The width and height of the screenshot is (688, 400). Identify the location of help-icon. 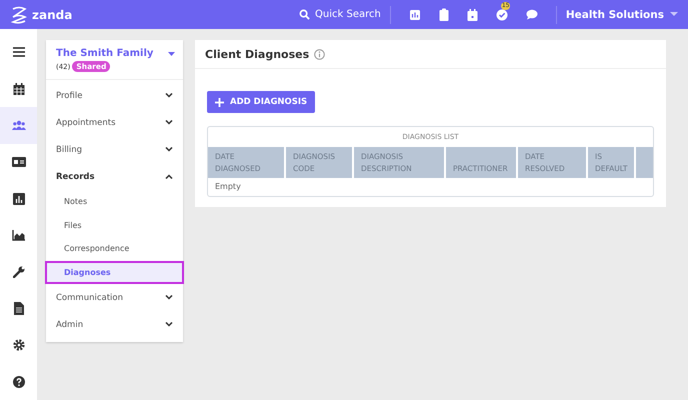
(18, 382).